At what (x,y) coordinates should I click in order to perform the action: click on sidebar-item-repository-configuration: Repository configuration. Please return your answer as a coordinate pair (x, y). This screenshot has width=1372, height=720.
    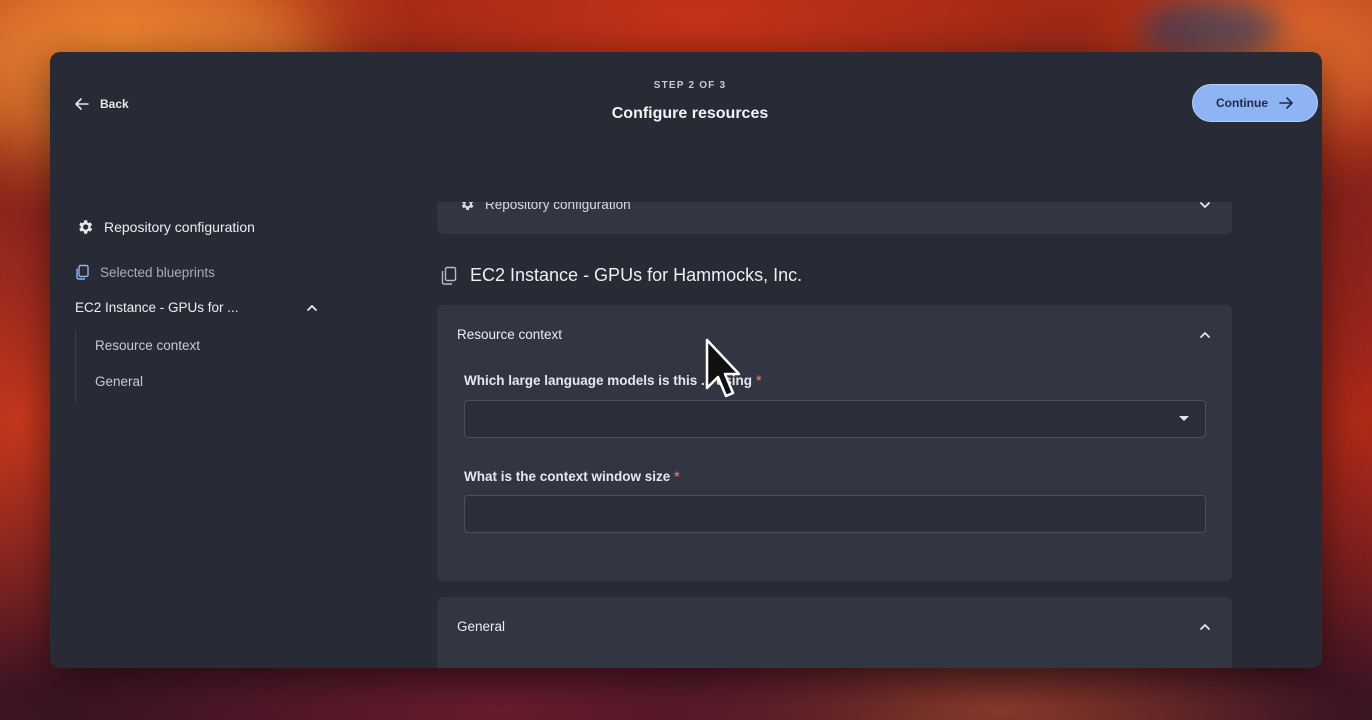
    Looking at the image, I should click on (165, 227).